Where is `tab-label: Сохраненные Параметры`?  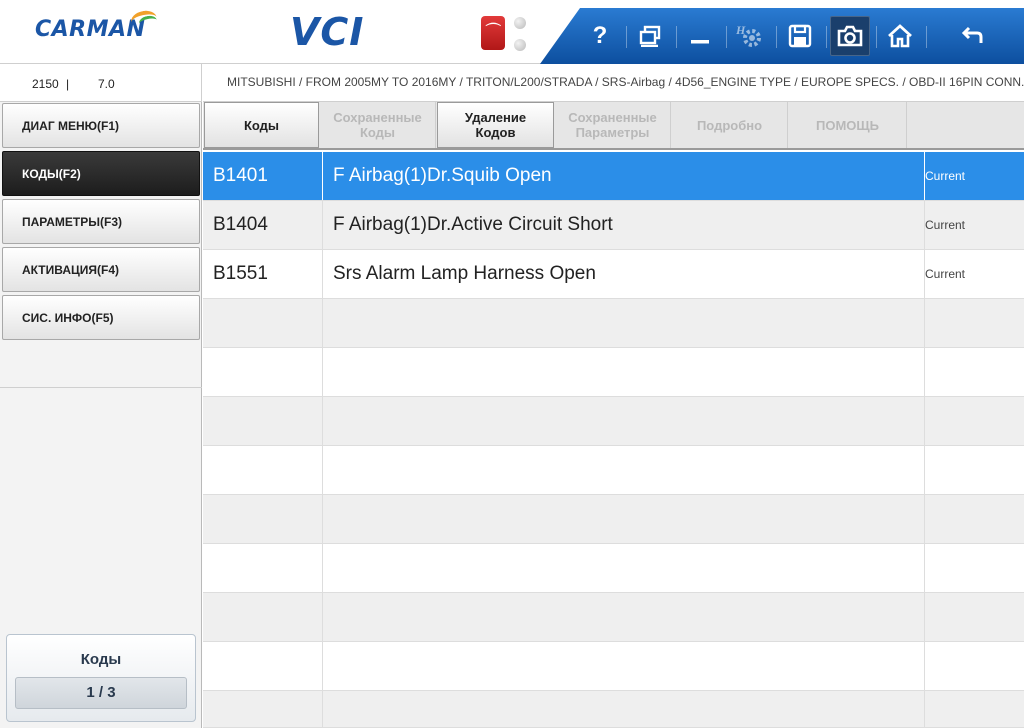 tab-label: Сохраненные Параметры is located at coordinates (612, 125).